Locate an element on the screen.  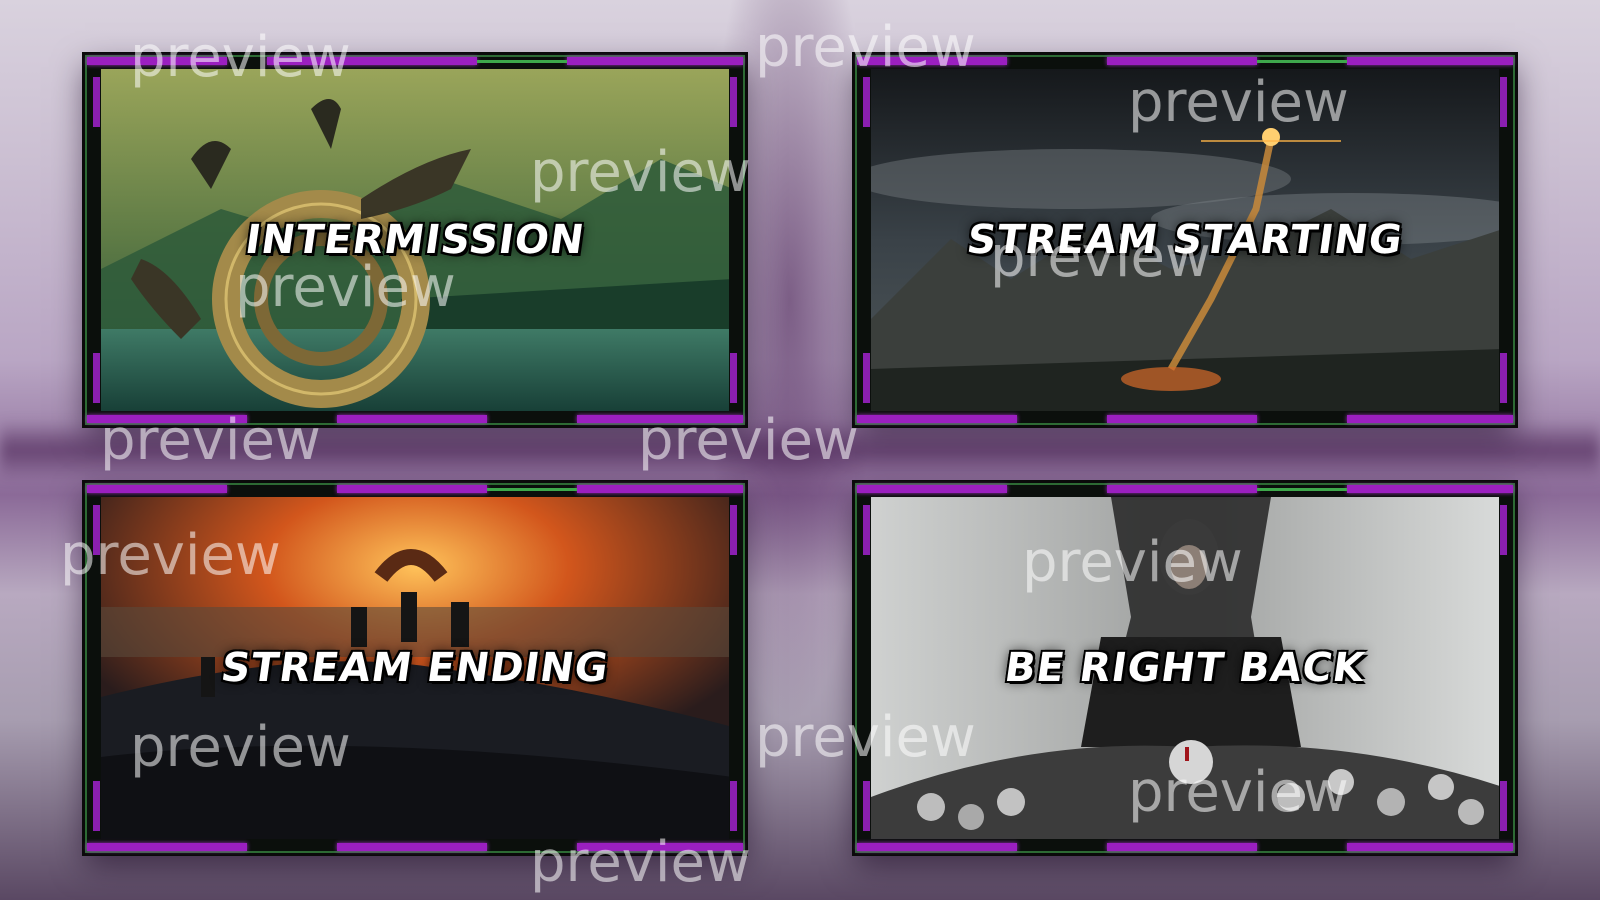
overlay-title: INTERMISSION is located at coordinates (415, 240).